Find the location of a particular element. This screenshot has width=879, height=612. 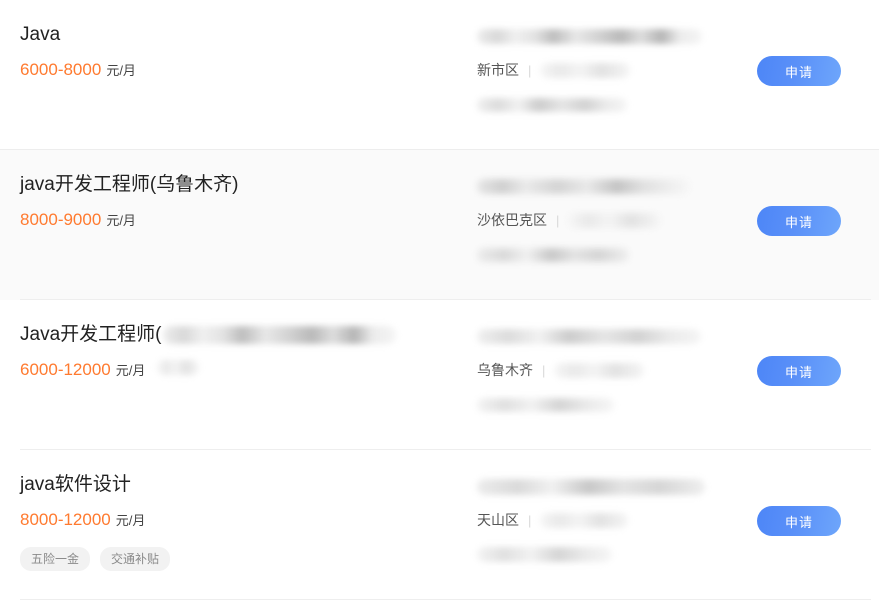

salary-range: 6000-8000 is located at coordinates (61, 69).